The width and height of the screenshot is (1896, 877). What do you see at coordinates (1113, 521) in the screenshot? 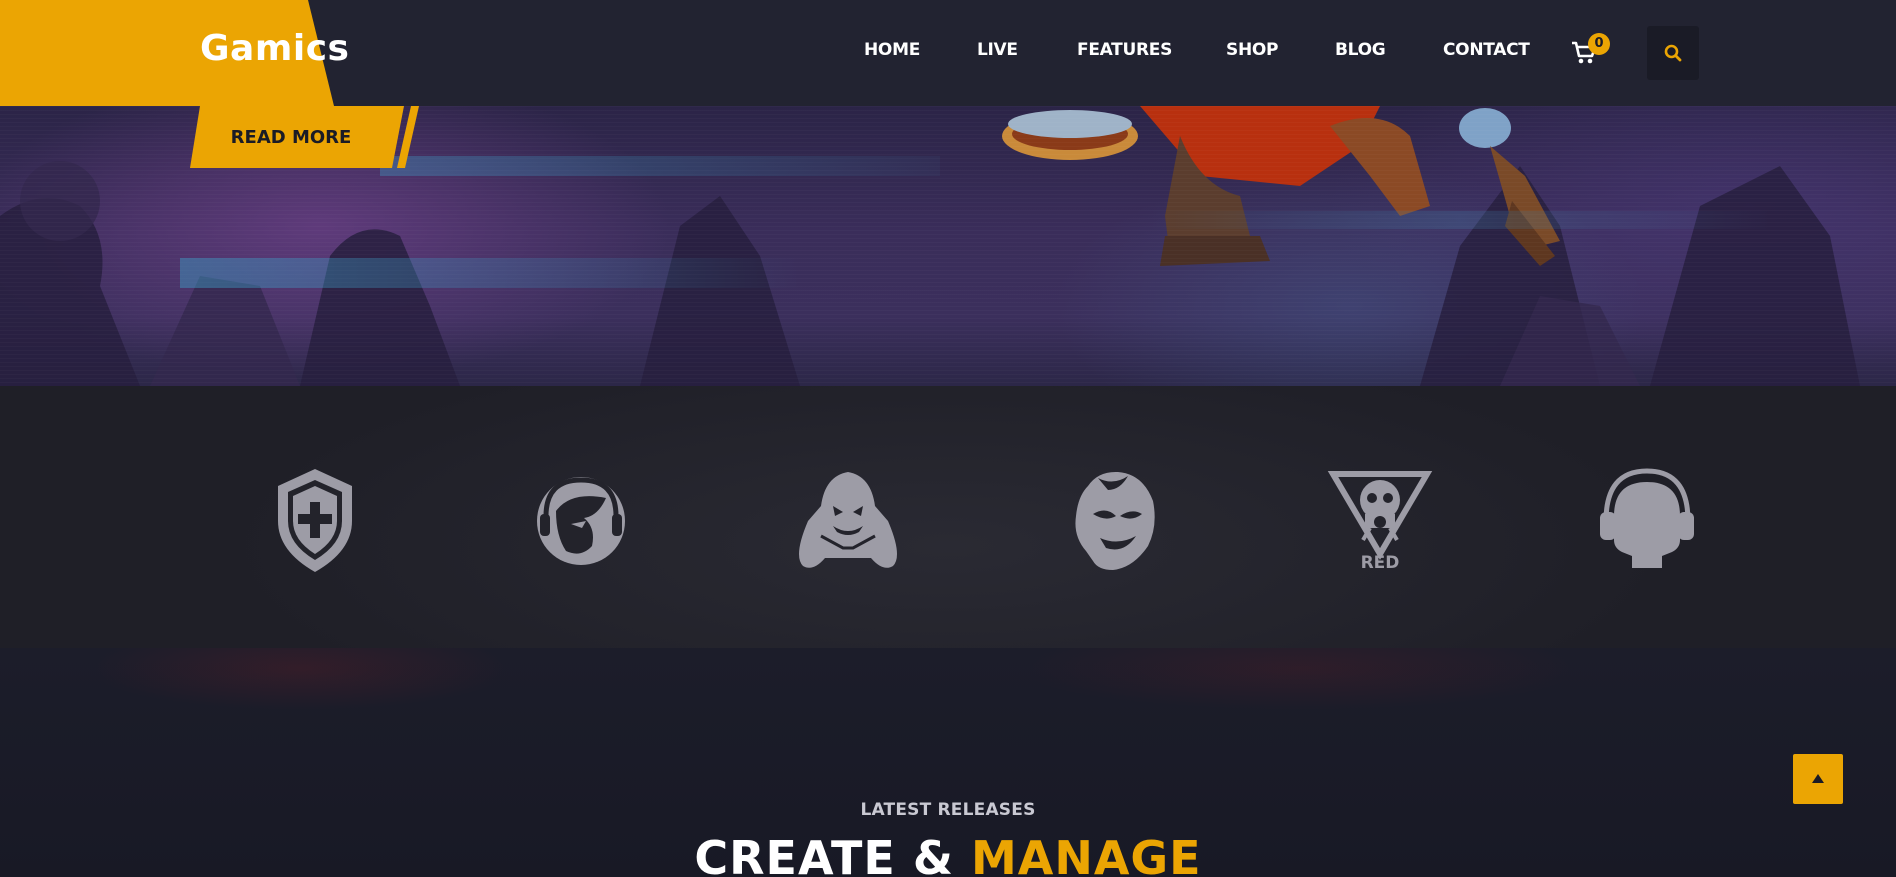
I see `devil-mascot-icon` at bounding box center [1113, 521].